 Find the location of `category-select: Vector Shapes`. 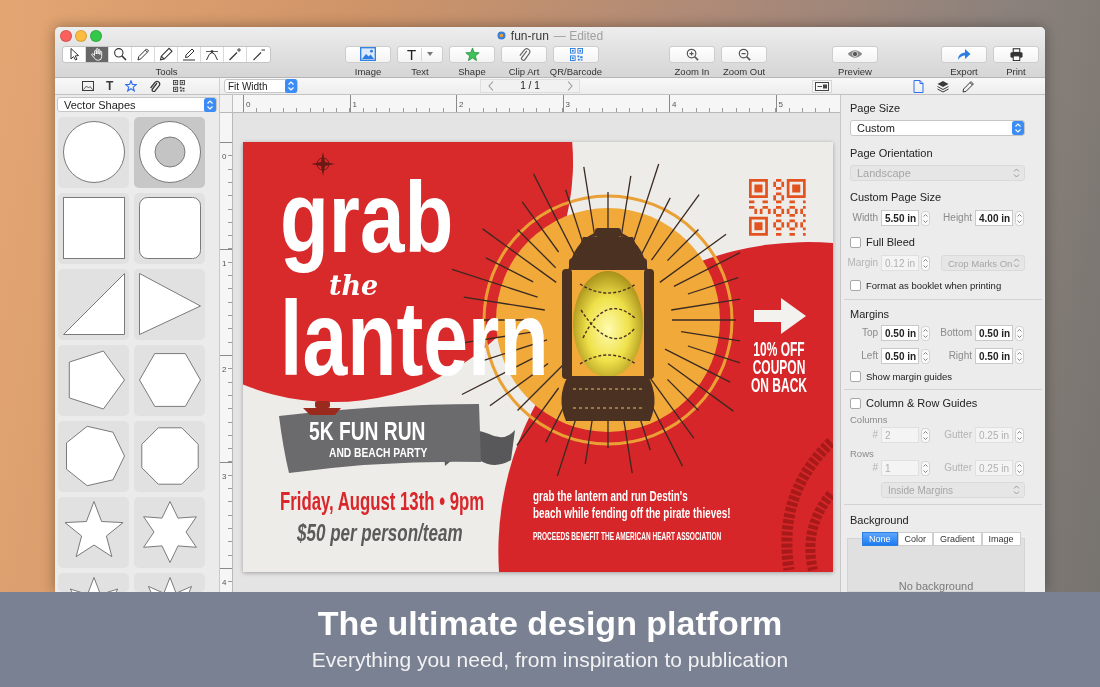

category-select: Vector Shapes is located at coordinates (137, 104).